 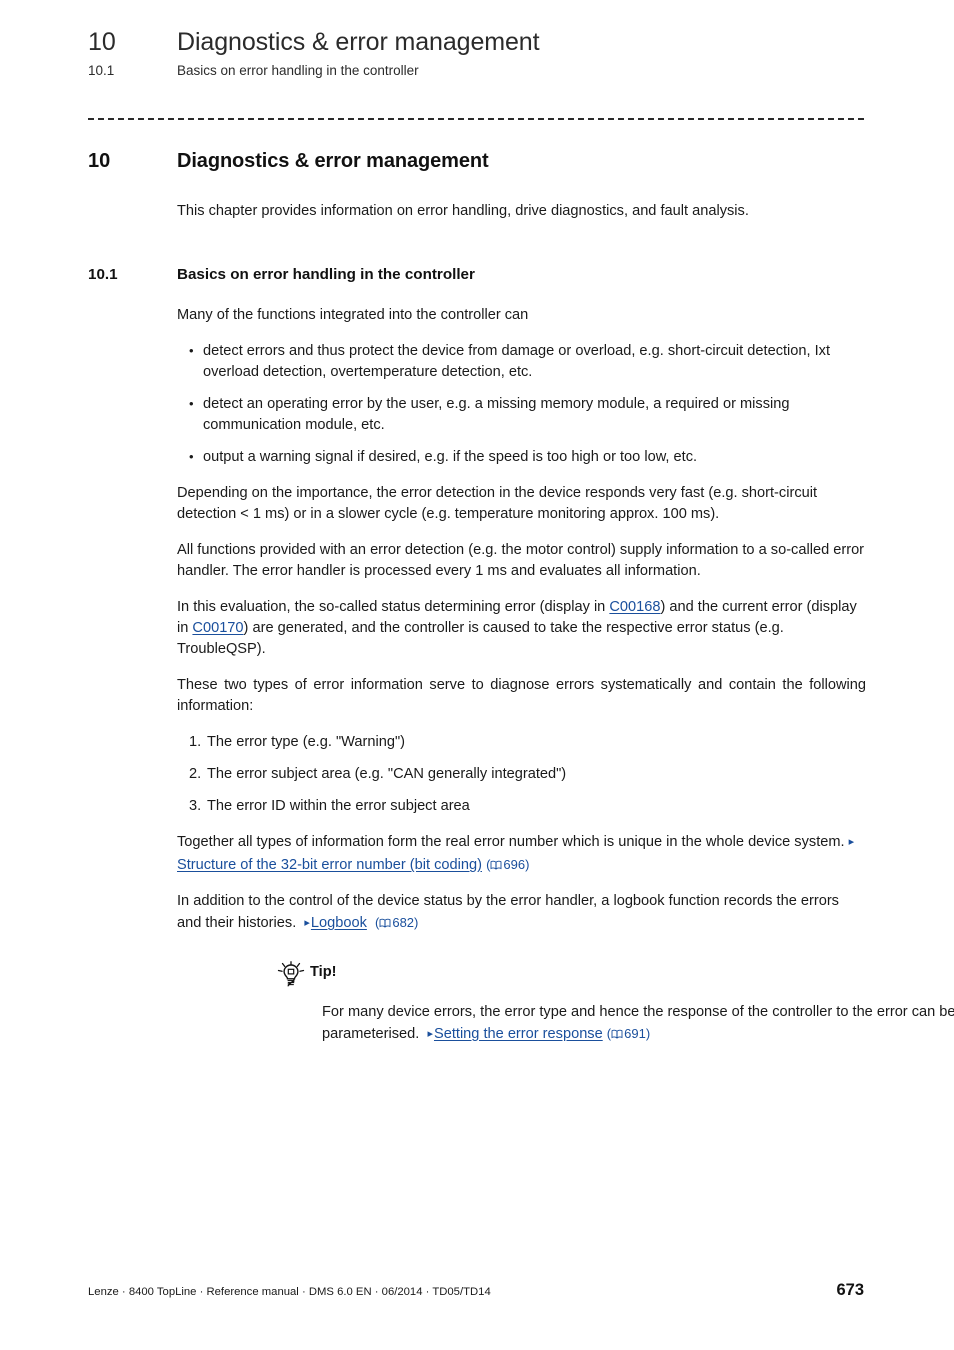 I want to click on heading-1-number: 10, so click(x=99, y=161).